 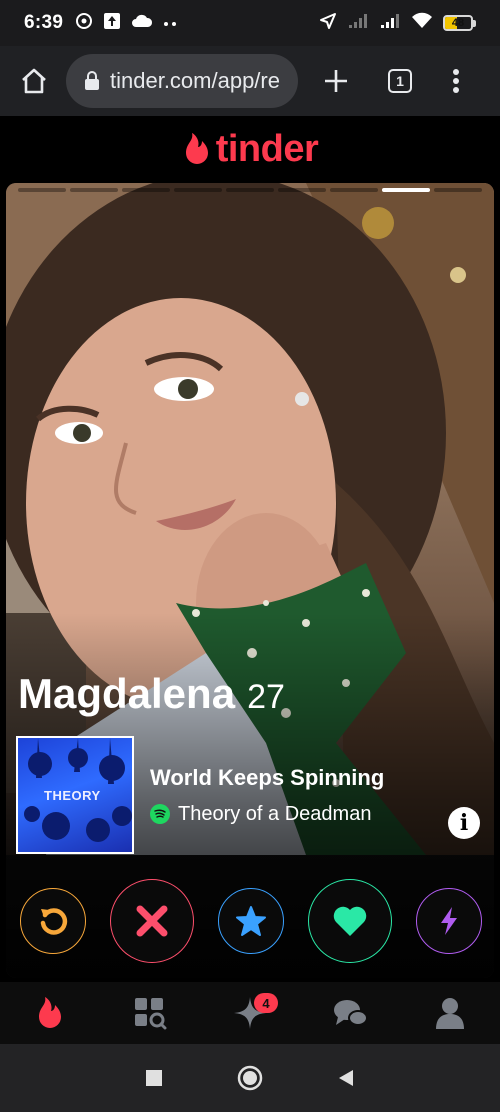 I want to click on nope-button, so click(x=152, y=921).